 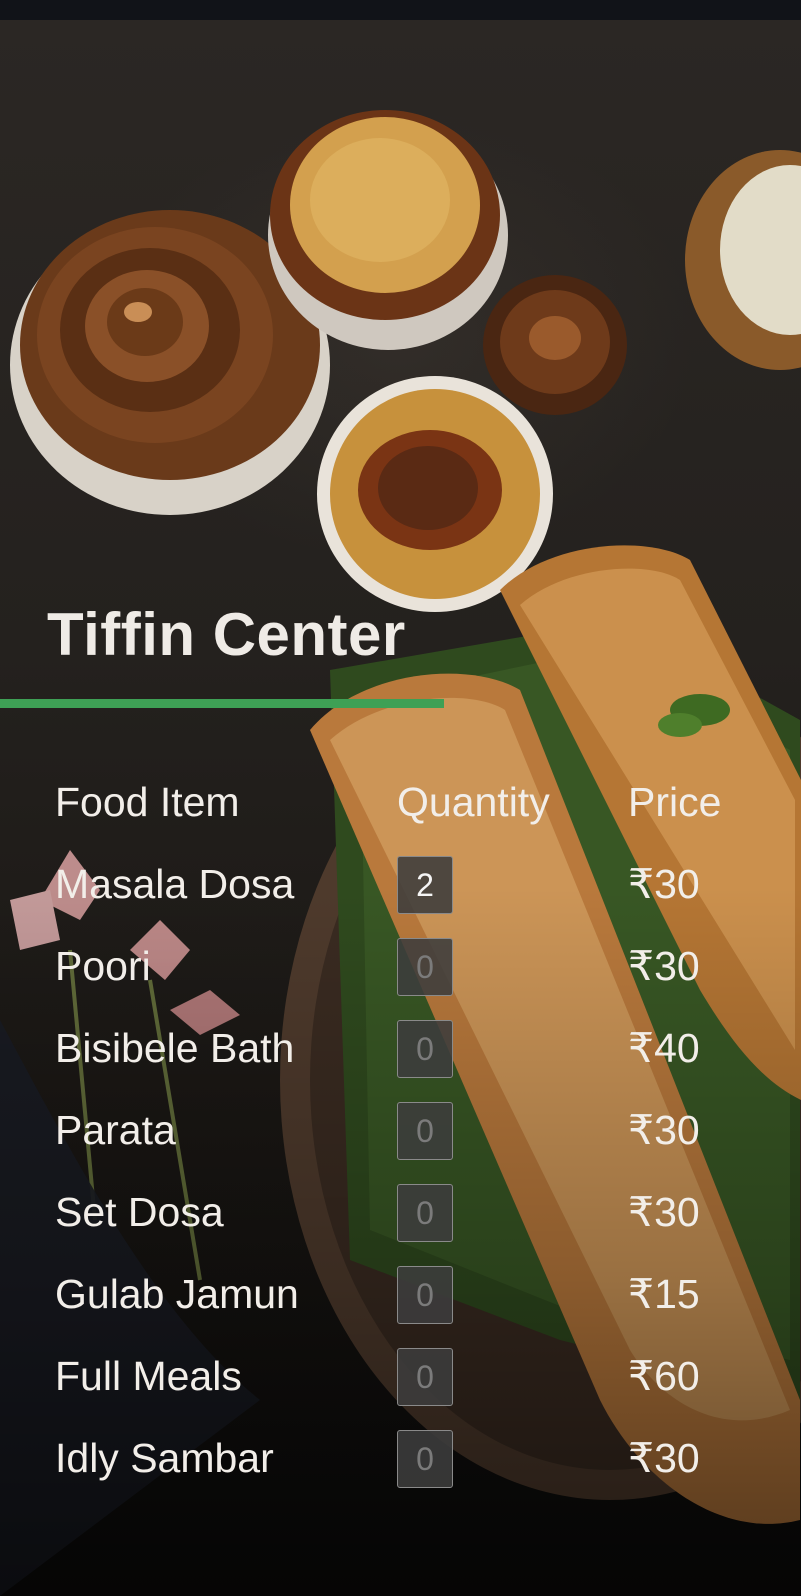 I want to click on menu-row: Full Meals ₹60, so click(x=405, y=1387).